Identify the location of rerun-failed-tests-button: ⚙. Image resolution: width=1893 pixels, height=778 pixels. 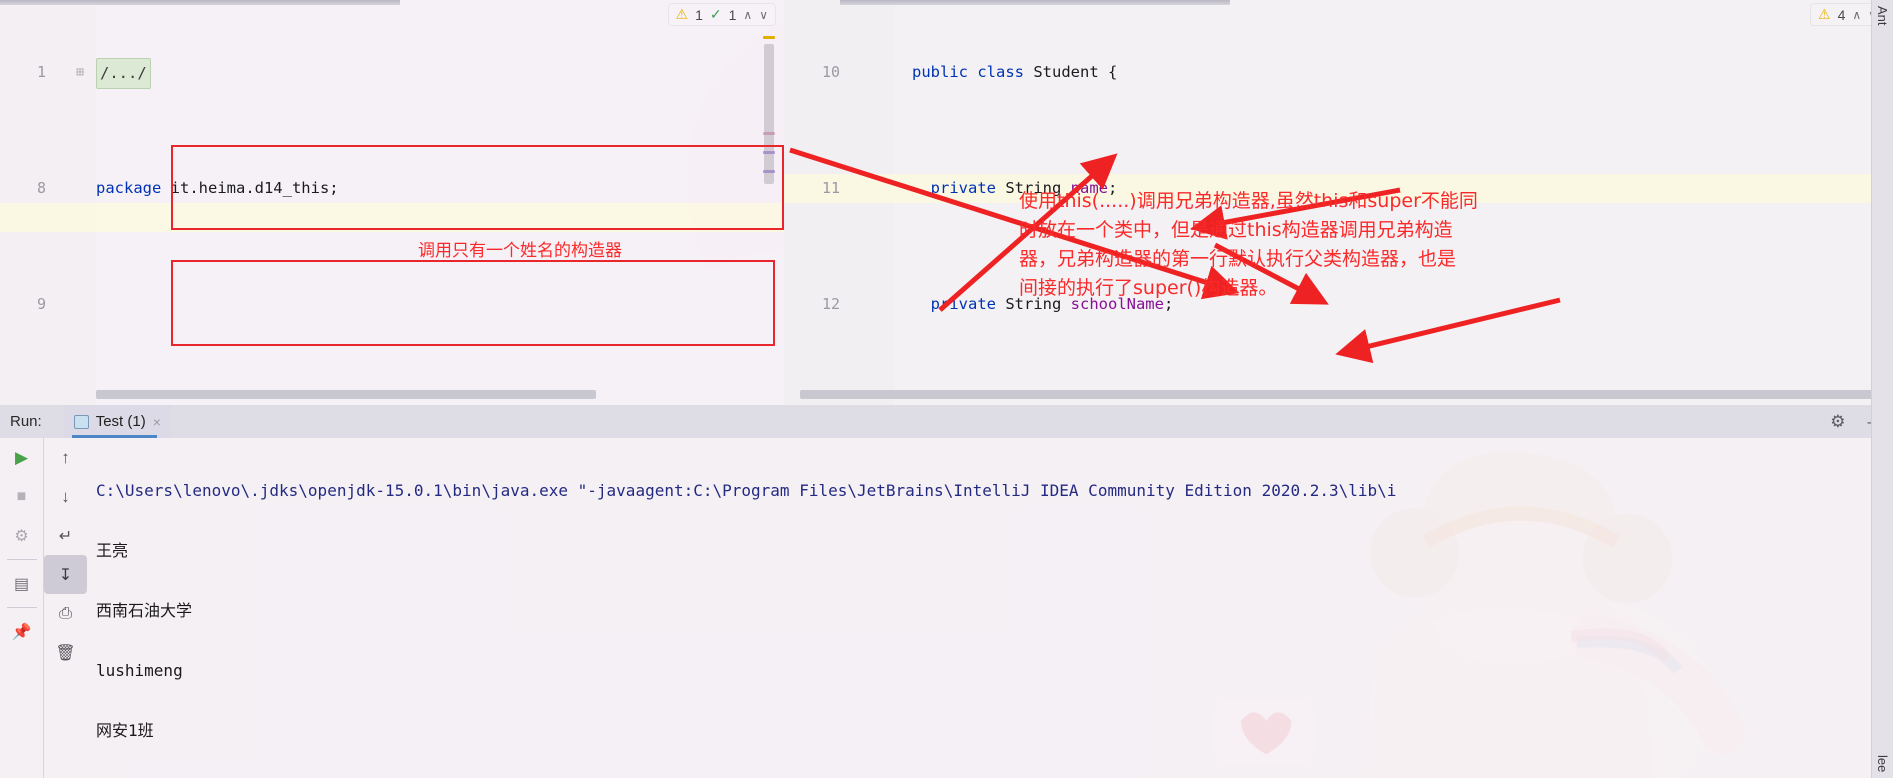
(21, 535).